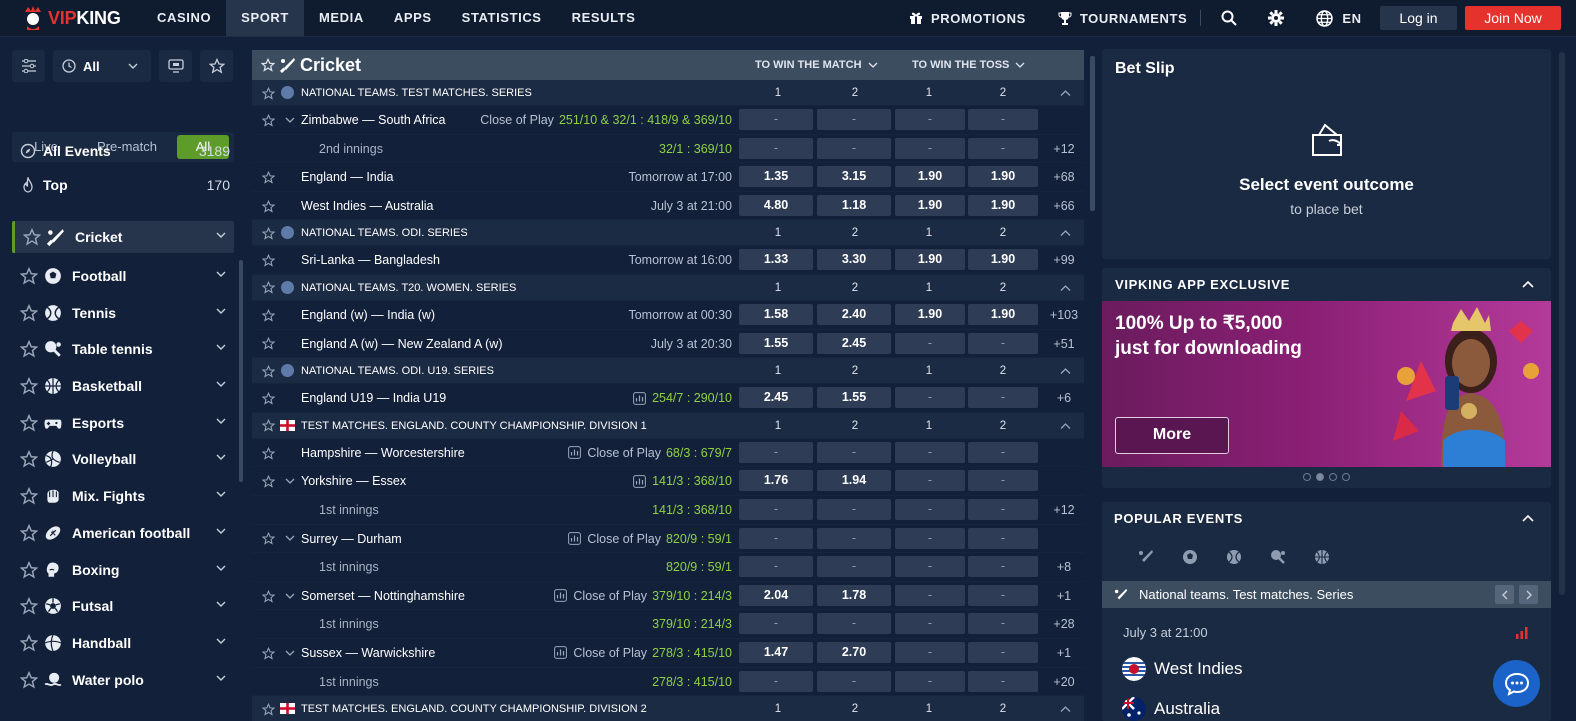  I want to click on odds-button: 2.45, so click(776, 398).